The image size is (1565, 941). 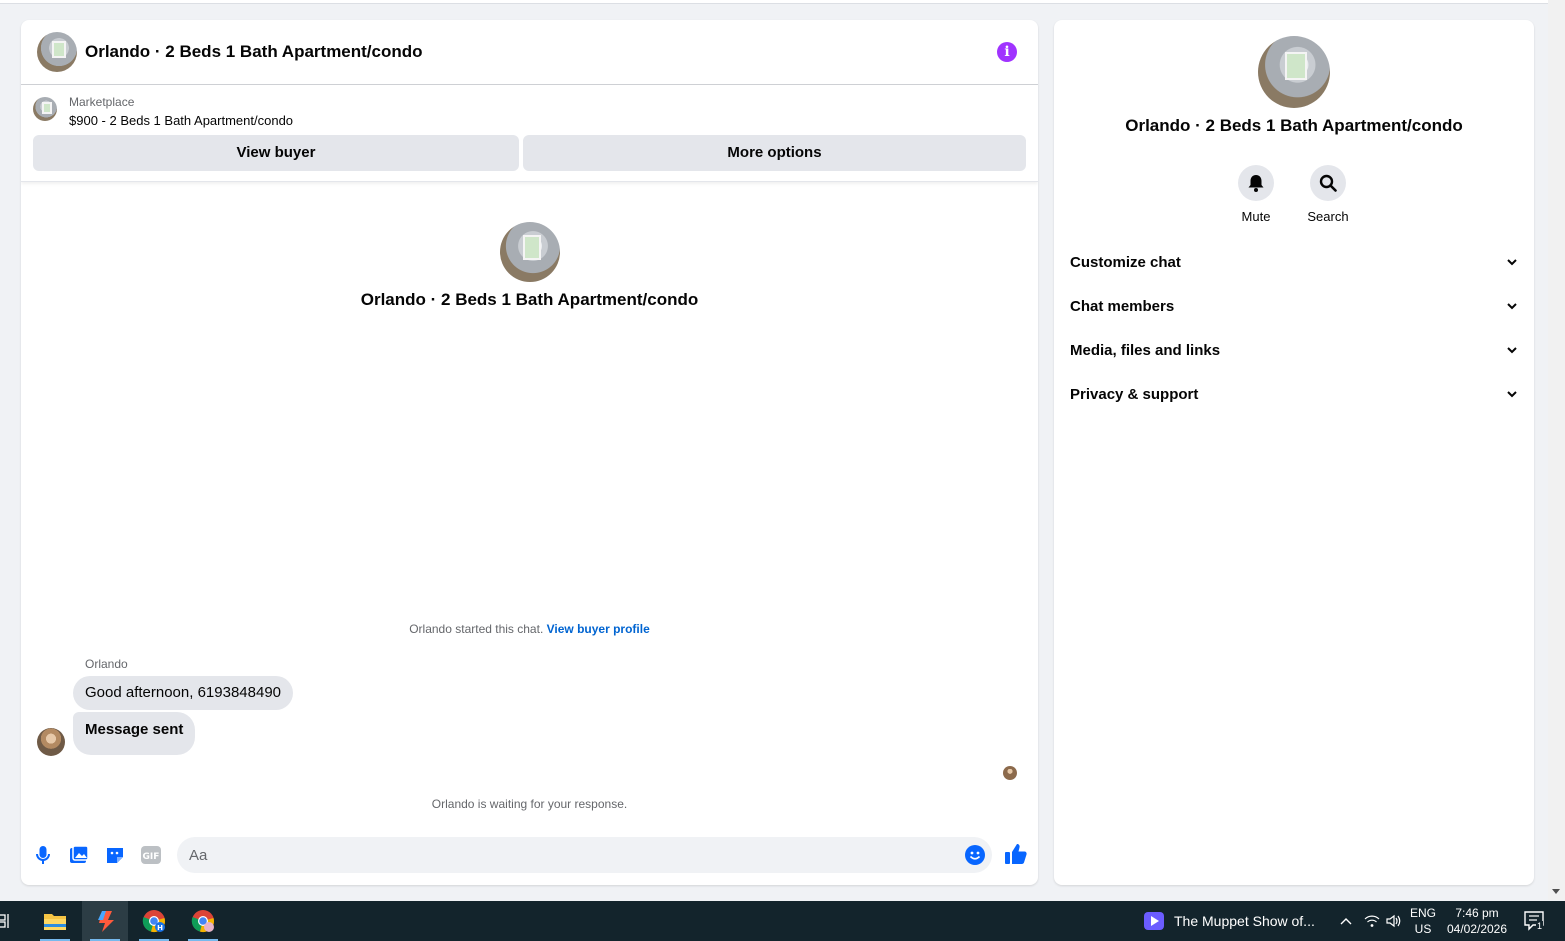 I want to click on section-label: Media, files and links, so click(x=1145, y=350).